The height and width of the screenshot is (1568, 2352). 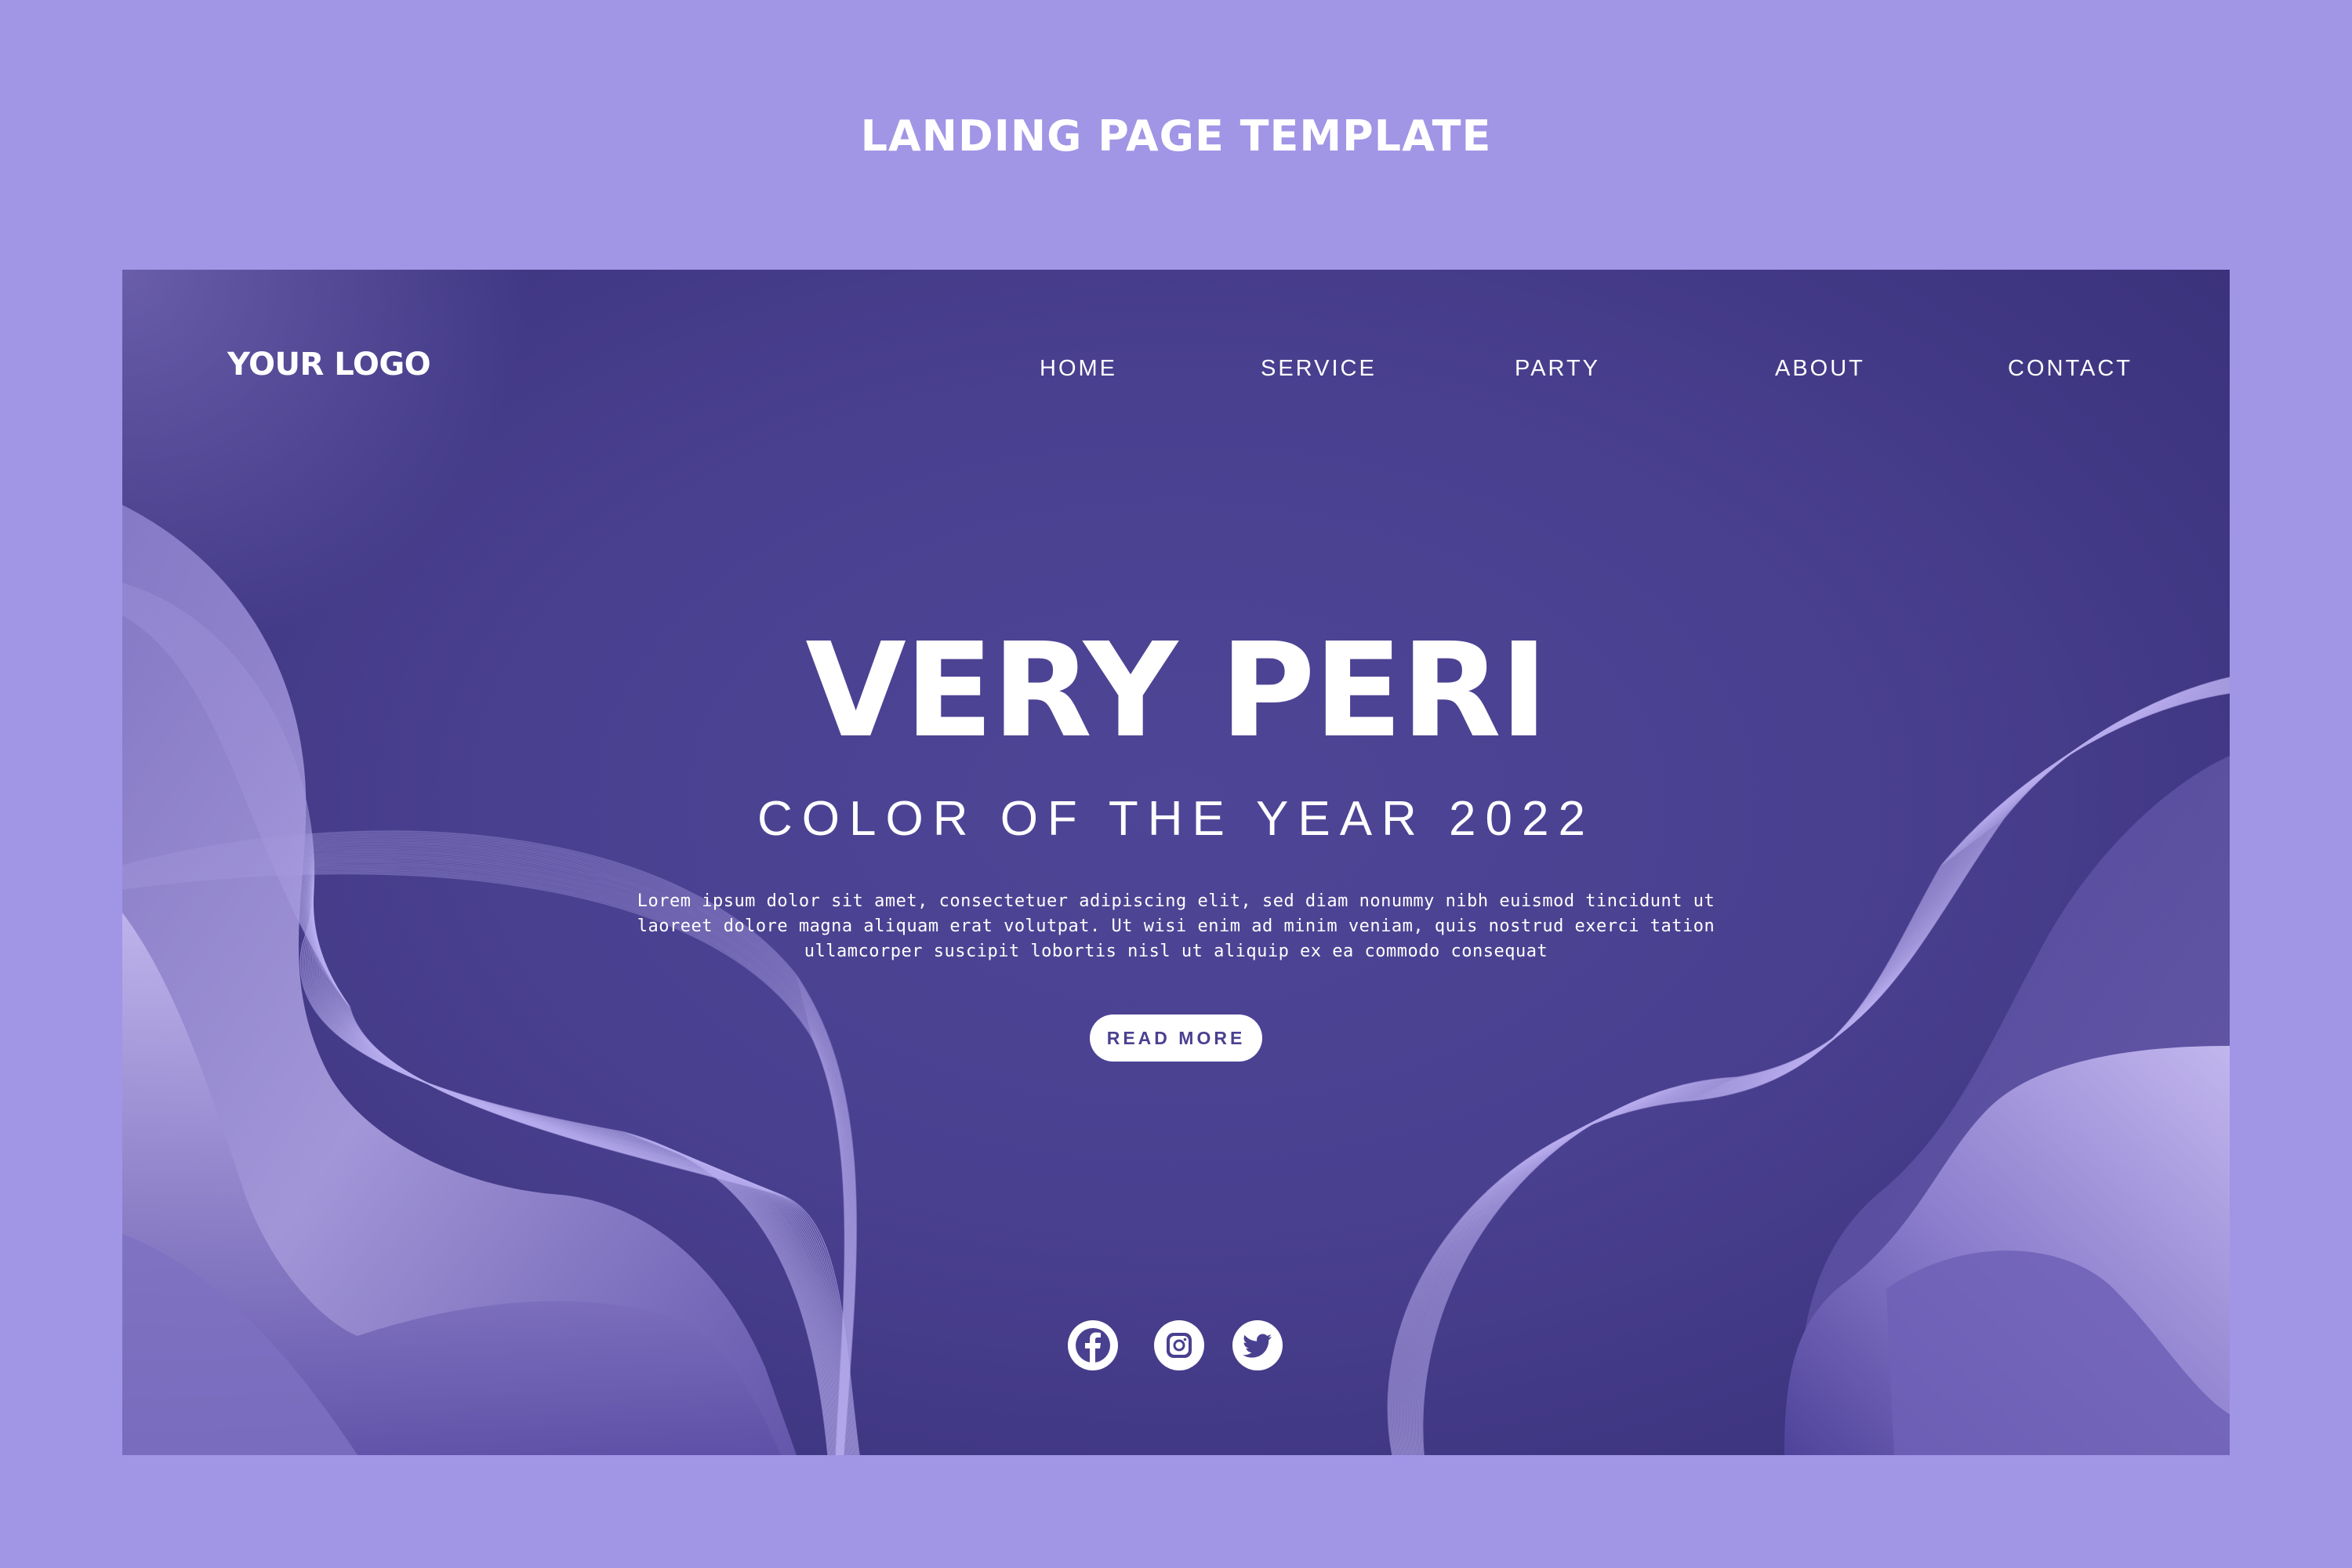 I want to click on nav-about-link: ABOUT, so click(x=1820, y=369).